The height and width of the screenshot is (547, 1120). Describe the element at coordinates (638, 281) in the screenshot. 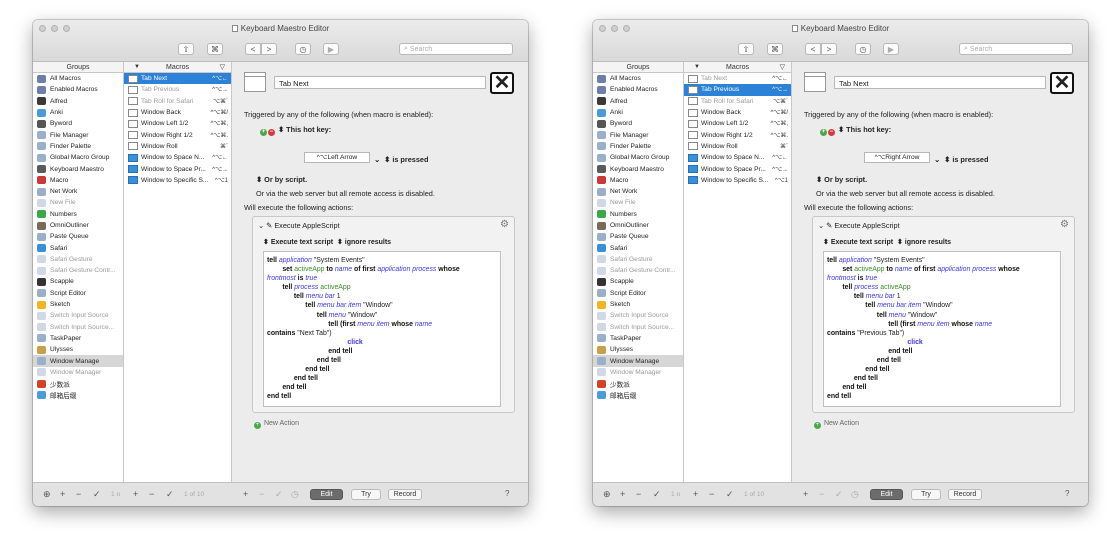

I see `group-item: Scapple` at that location.